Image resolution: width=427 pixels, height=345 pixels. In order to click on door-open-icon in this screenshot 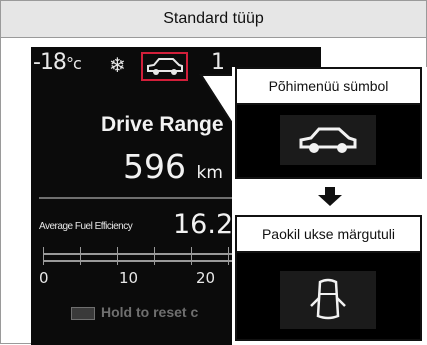, I will do `click(328, 299)`.